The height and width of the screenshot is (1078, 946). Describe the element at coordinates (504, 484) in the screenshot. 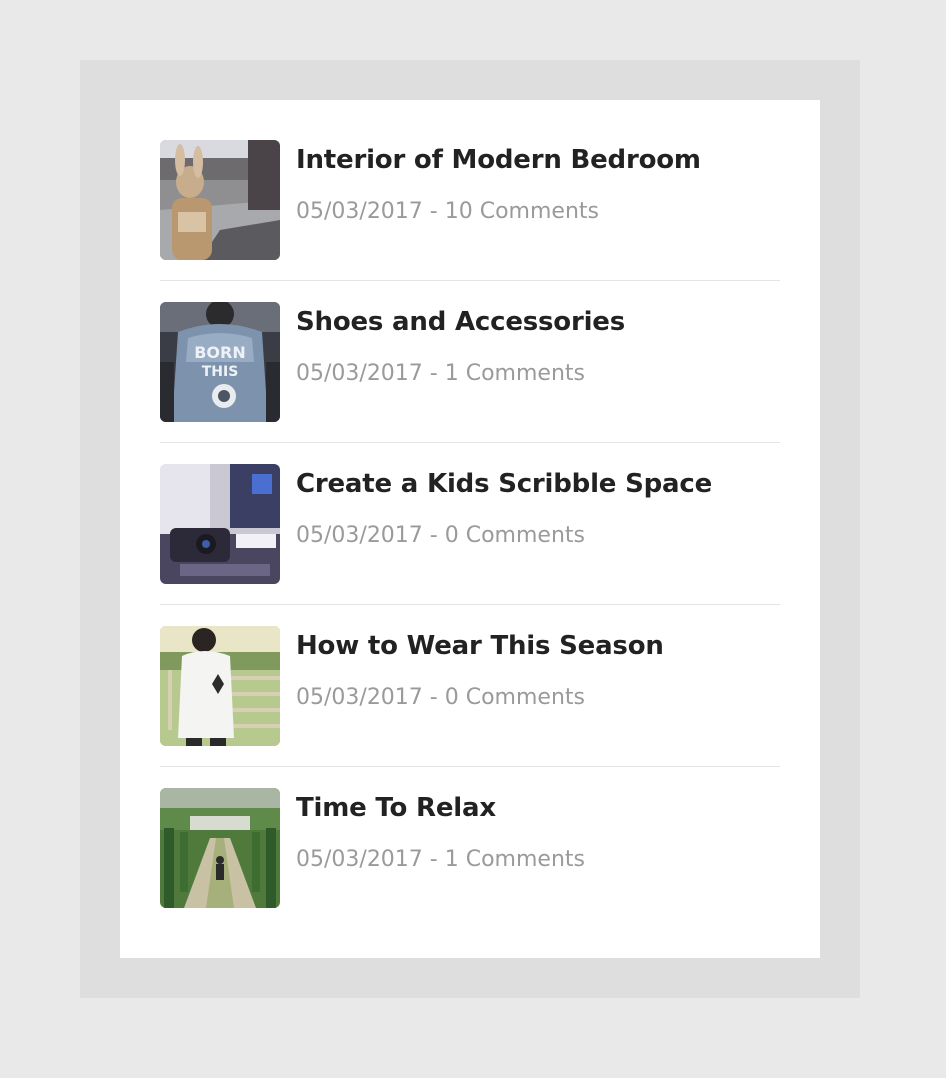

I see `post-title: Create a Kids Scribble Space` at that location.